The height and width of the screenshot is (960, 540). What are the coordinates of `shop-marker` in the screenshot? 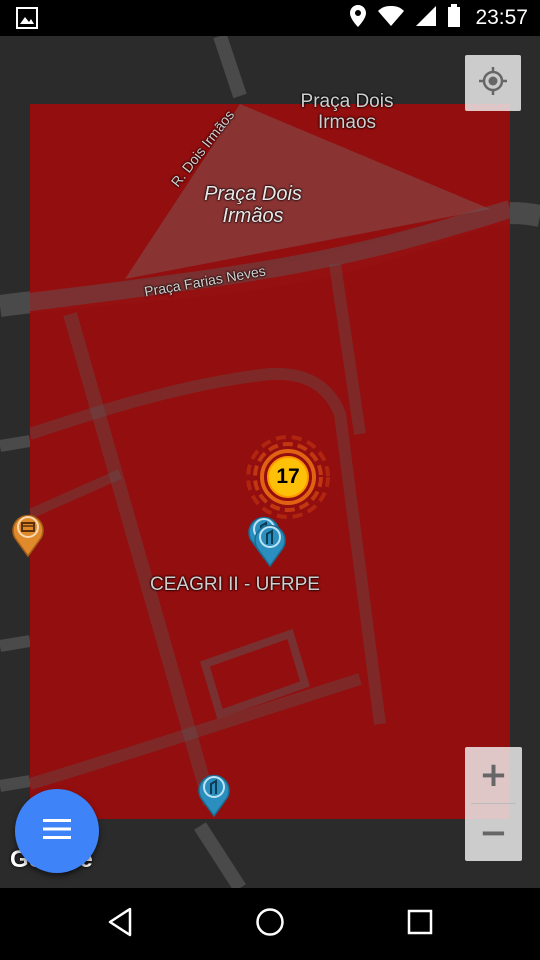 It's located at (28, 536).